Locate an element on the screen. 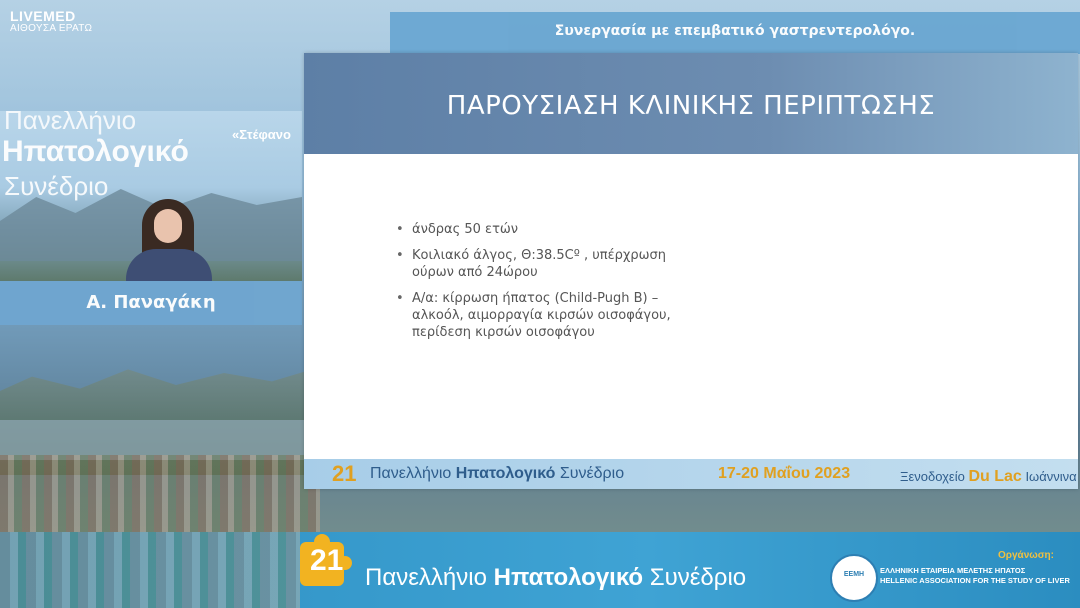 The image size is (1080, 608). footer-dates: 17-20 Μαΐου 2023 is located at coordinates (784, 473).